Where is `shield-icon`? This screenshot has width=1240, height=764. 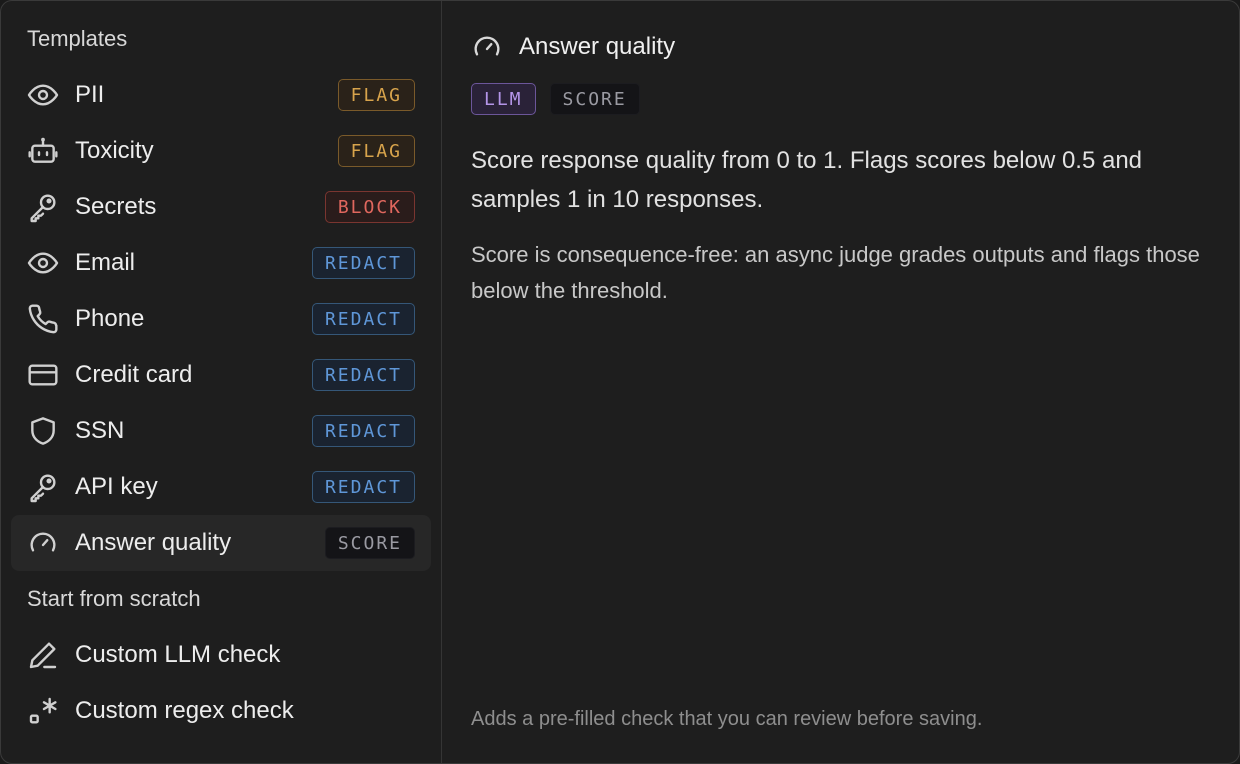
shield-icon is located at coordinates (43, 431).